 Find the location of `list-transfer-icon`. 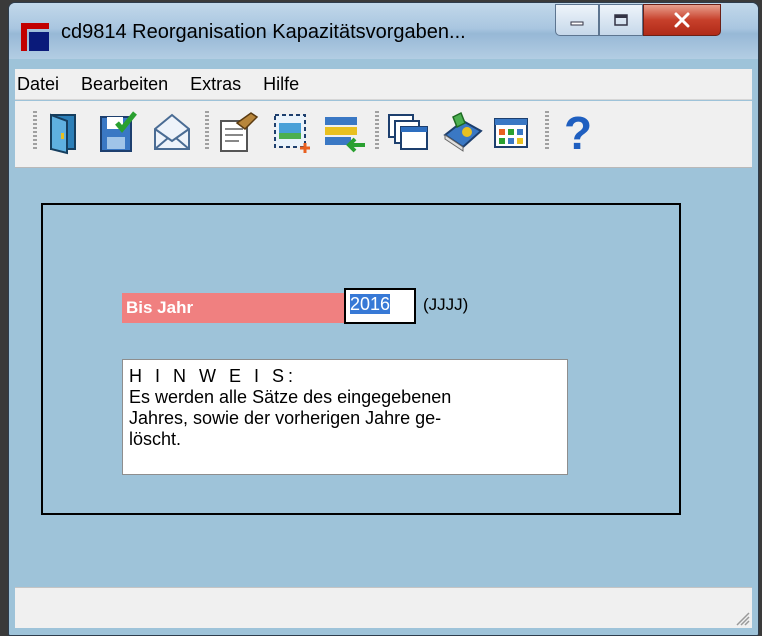

list-transfer-icon is located at coordinates (345, 135).